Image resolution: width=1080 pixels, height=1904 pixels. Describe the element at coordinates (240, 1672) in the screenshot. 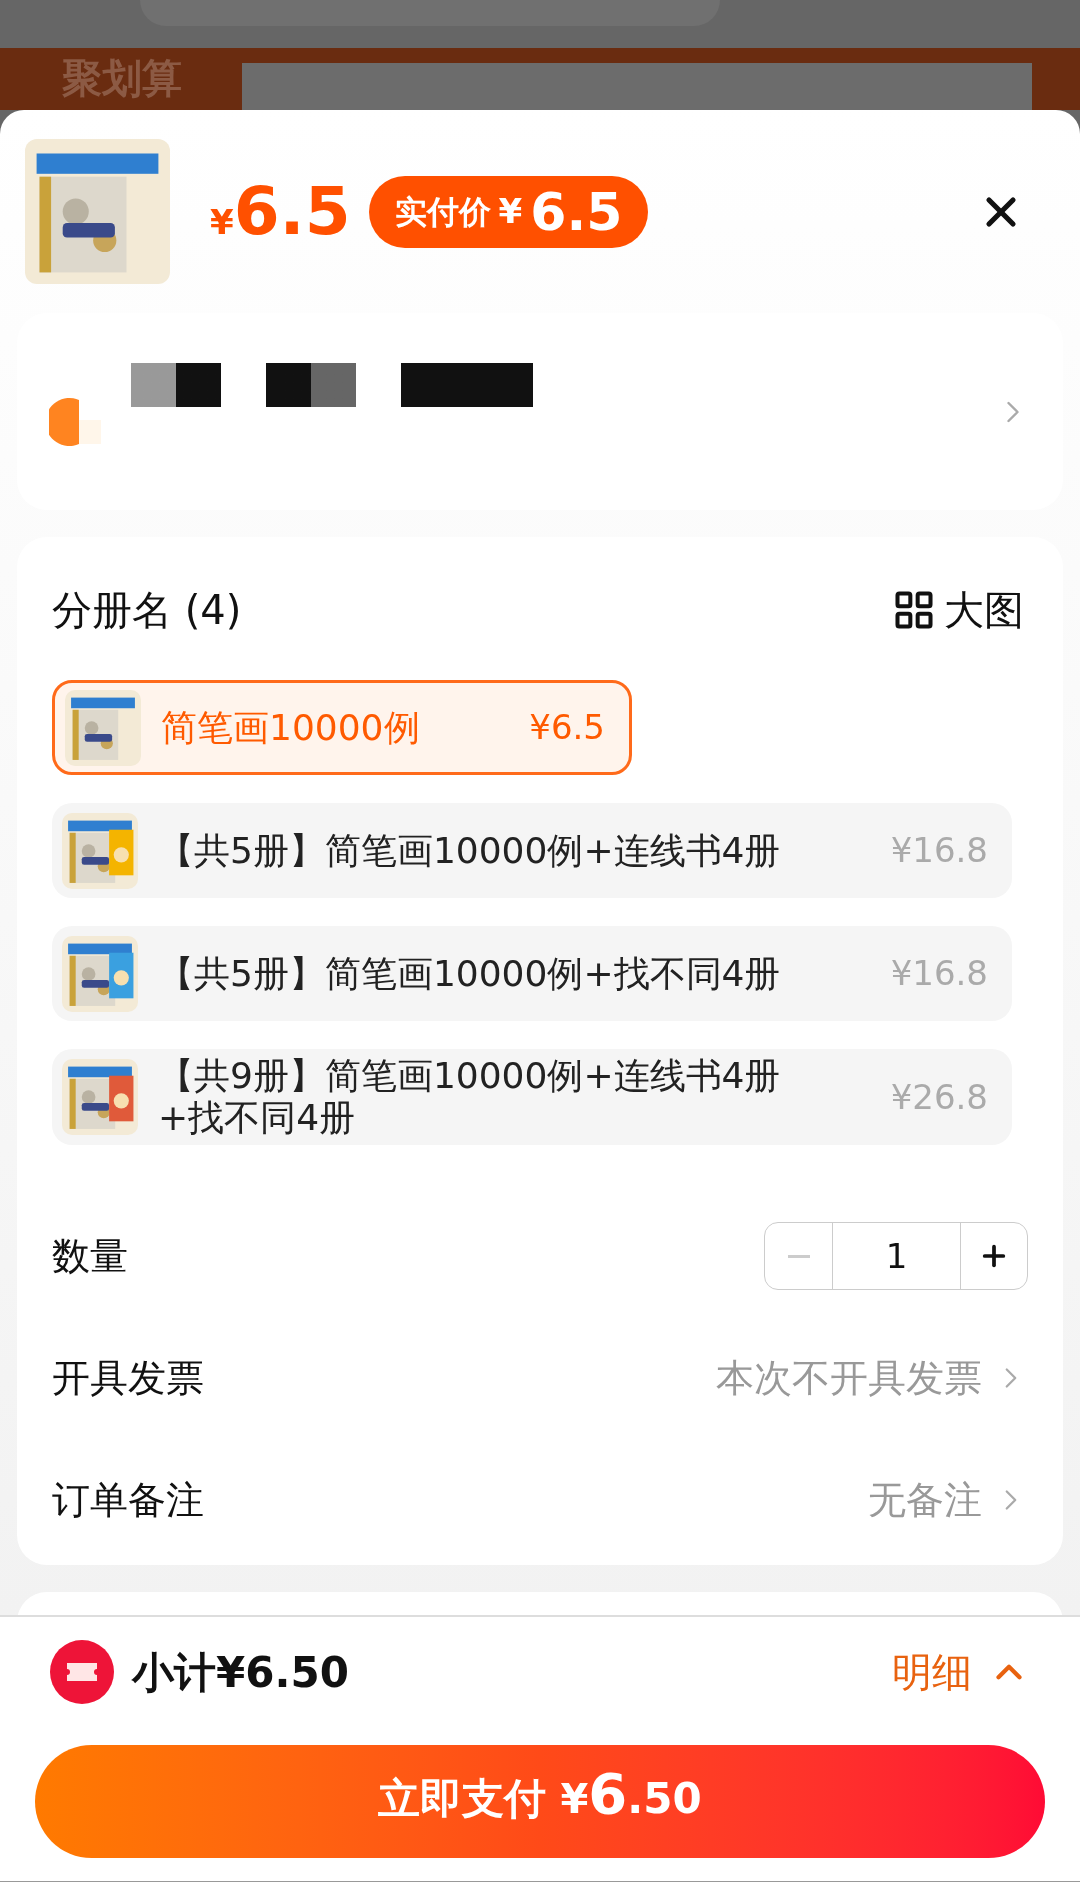

I see `subtotal: 小计¥6.50` at that location.